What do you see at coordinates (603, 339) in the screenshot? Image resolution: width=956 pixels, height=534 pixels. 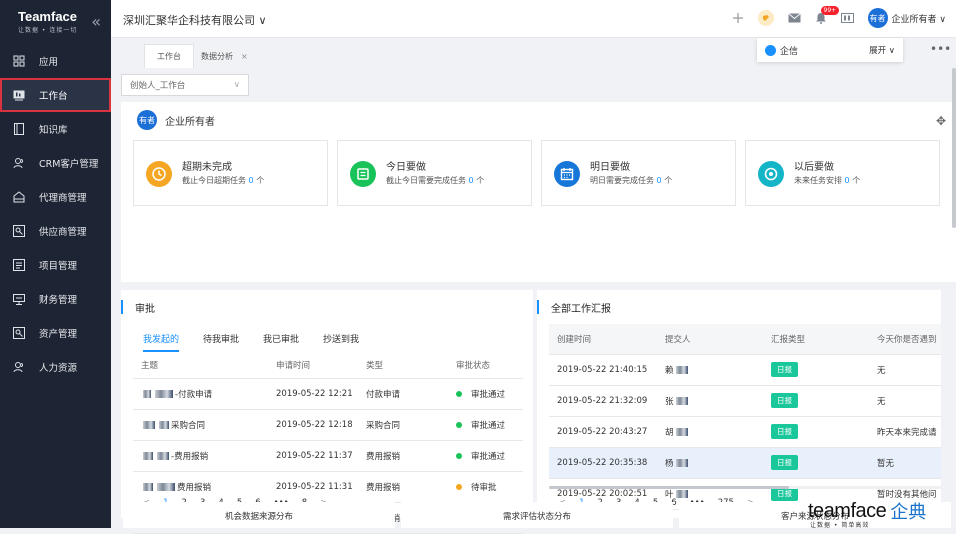 I see `column-header: 创建时间` at bounding box center [603, 339].